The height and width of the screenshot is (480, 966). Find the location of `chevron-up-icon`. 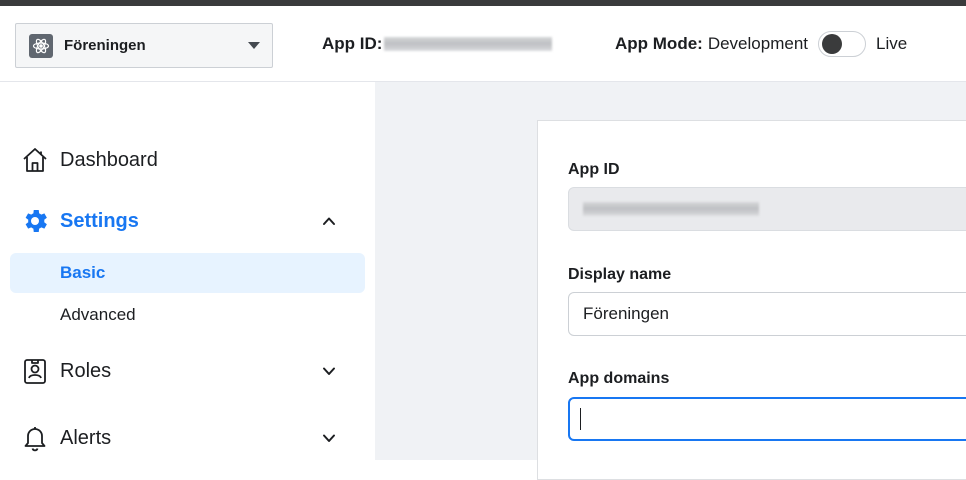

chevron-up-icon is located at coordinates (329, 221).